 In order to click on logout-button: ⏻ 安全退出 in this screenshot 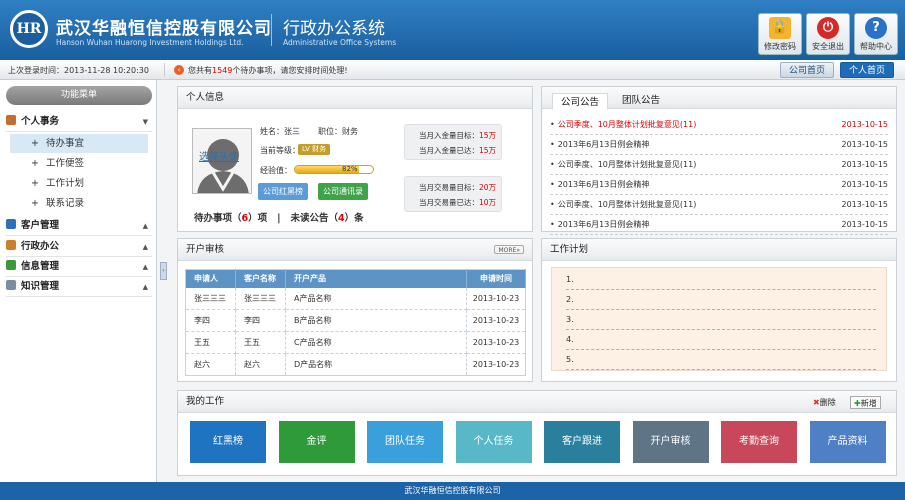, I will do `click(828, 34)`.